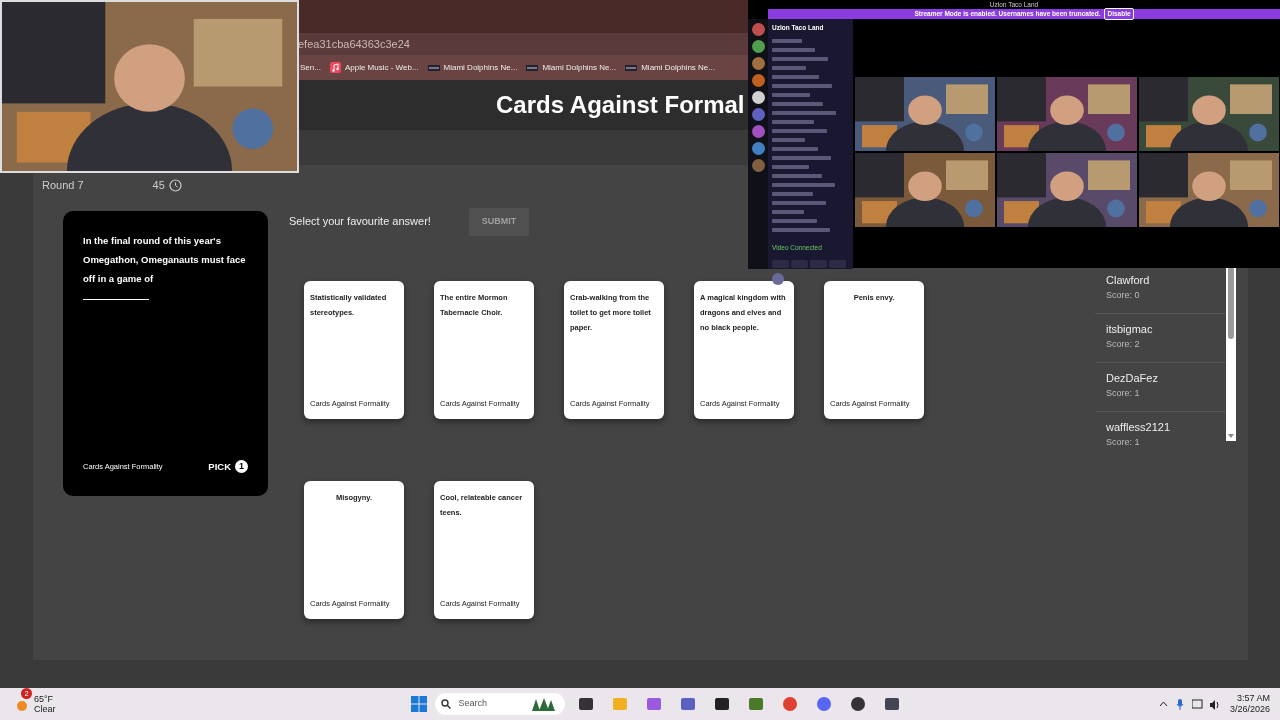  I want to click on player-name: waffless2121, so click(1138, 427).